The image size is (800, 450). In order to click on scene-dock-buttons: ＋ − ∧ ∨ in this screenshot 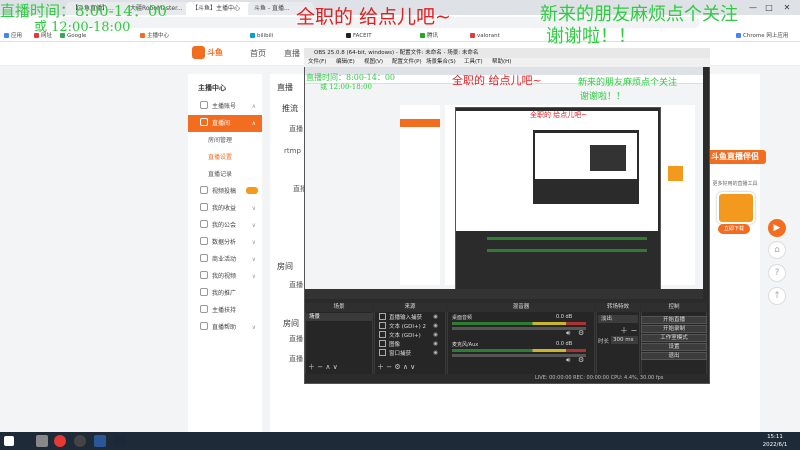, I will do `click(338, 367)`.